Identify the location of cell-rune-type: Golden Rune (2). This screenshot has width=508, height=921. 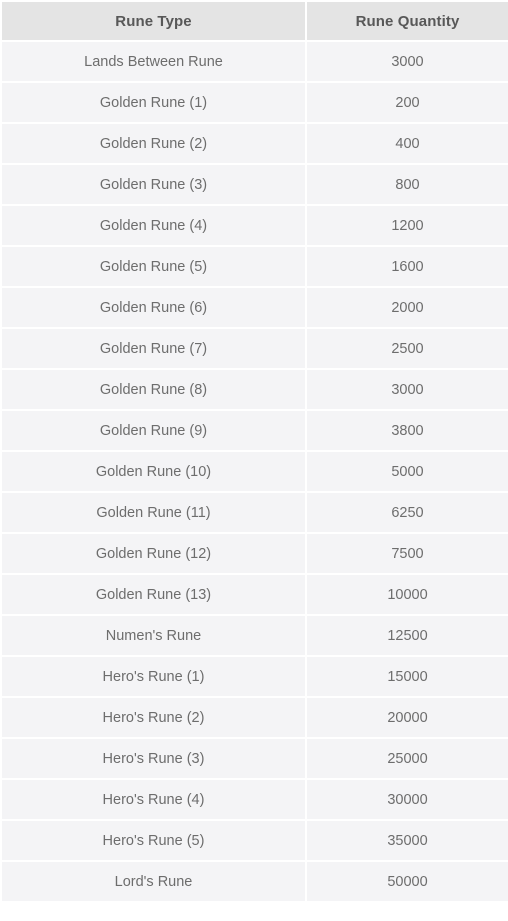
(153, 143).